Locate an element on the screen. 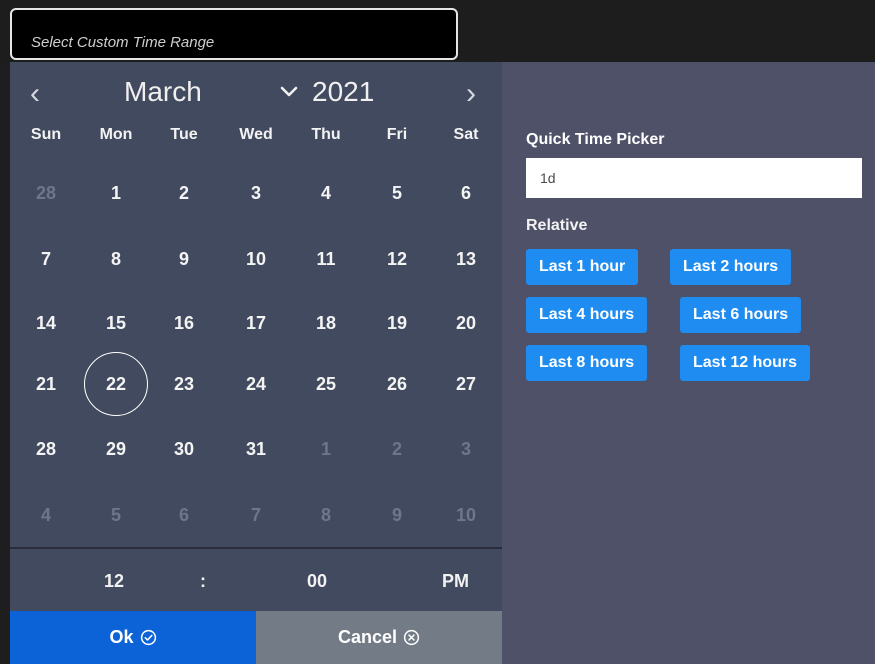 The height and width of the screenshot is (664, 875). calendar-day: 27 is located at coordinates (466, 384).